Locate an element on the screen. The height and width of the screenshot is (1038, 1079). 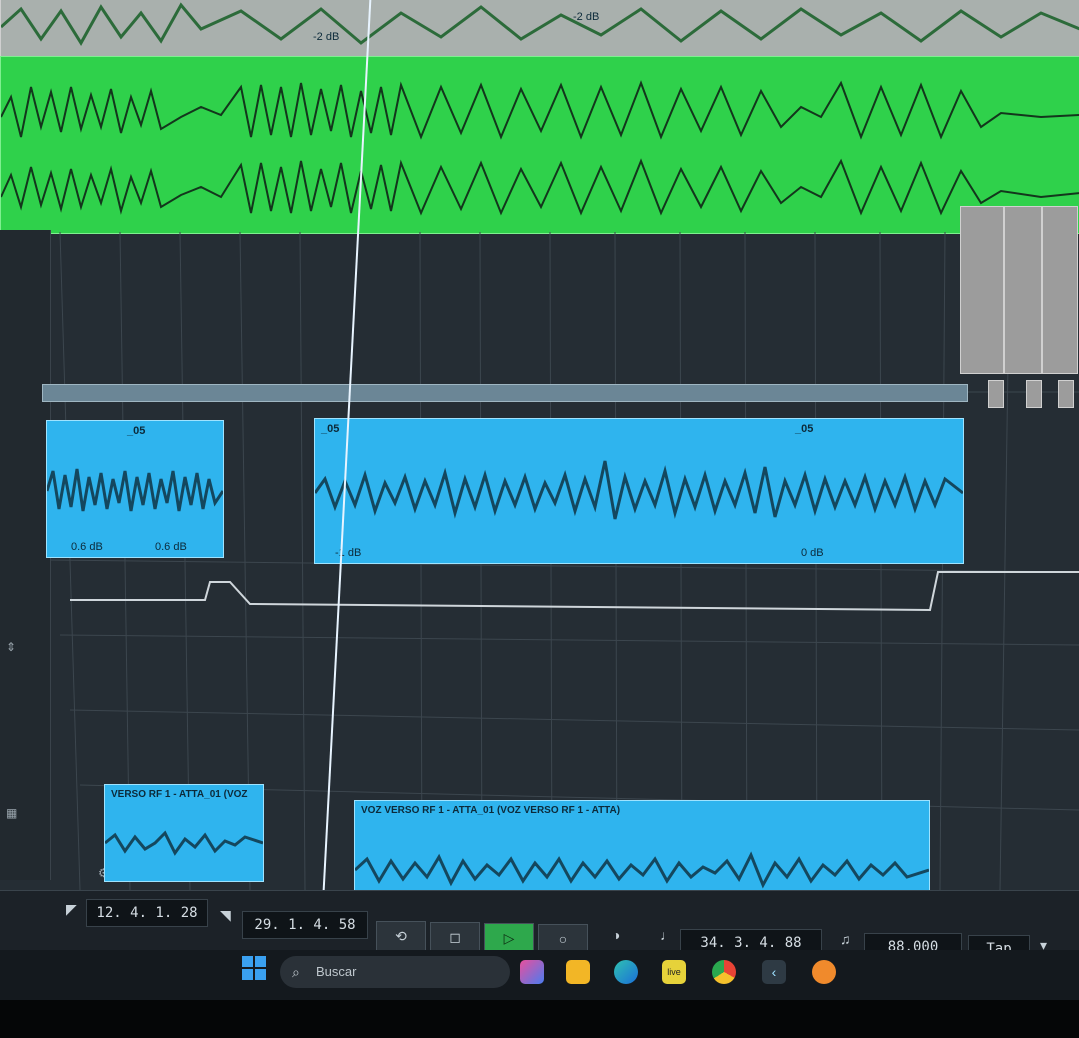
blue-clip-main-waveform is located at coordinates (639, 490).